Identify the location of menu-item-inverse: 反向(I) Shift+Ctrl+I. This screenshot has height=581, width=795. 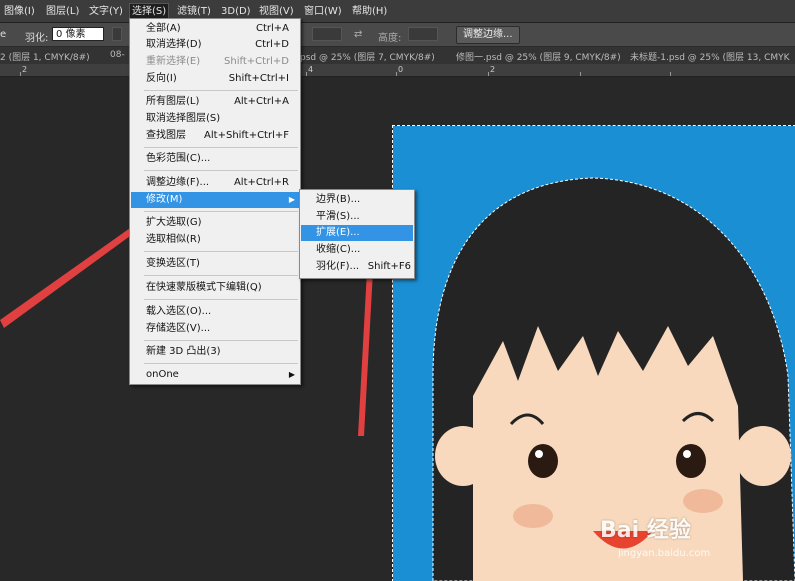
(215, 79).